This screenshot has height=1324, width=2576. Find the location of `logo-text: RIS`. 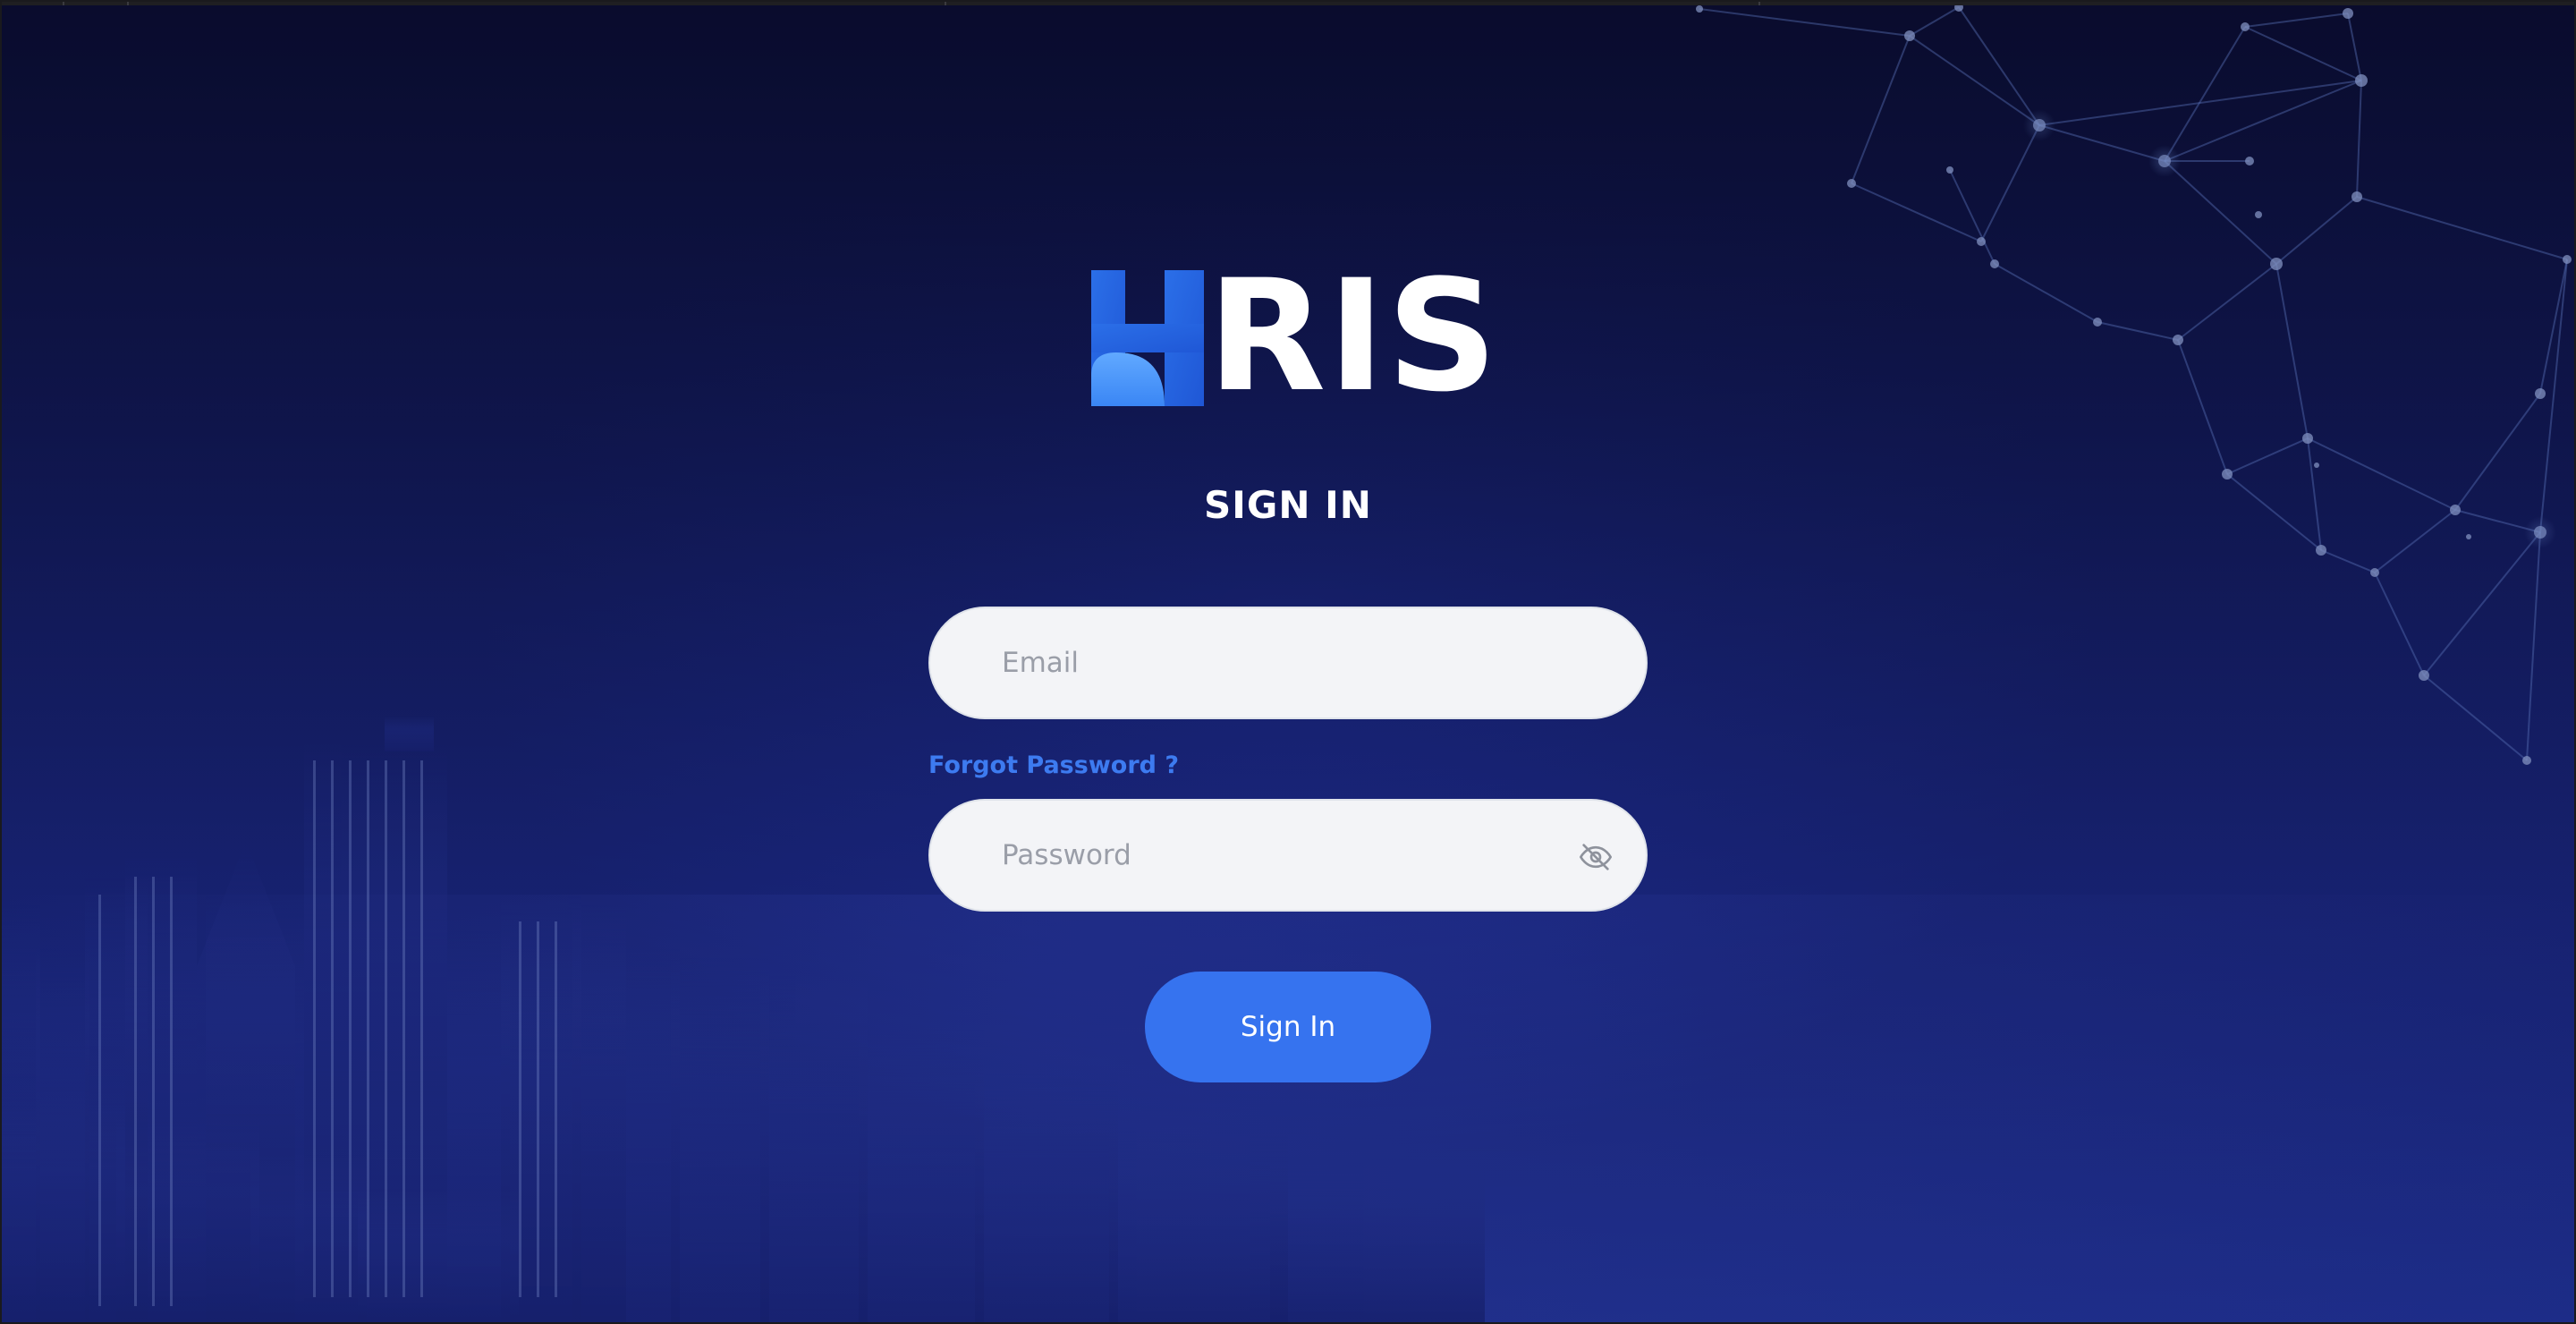

logo-text: RIS is located at coordinates (1354, 336).